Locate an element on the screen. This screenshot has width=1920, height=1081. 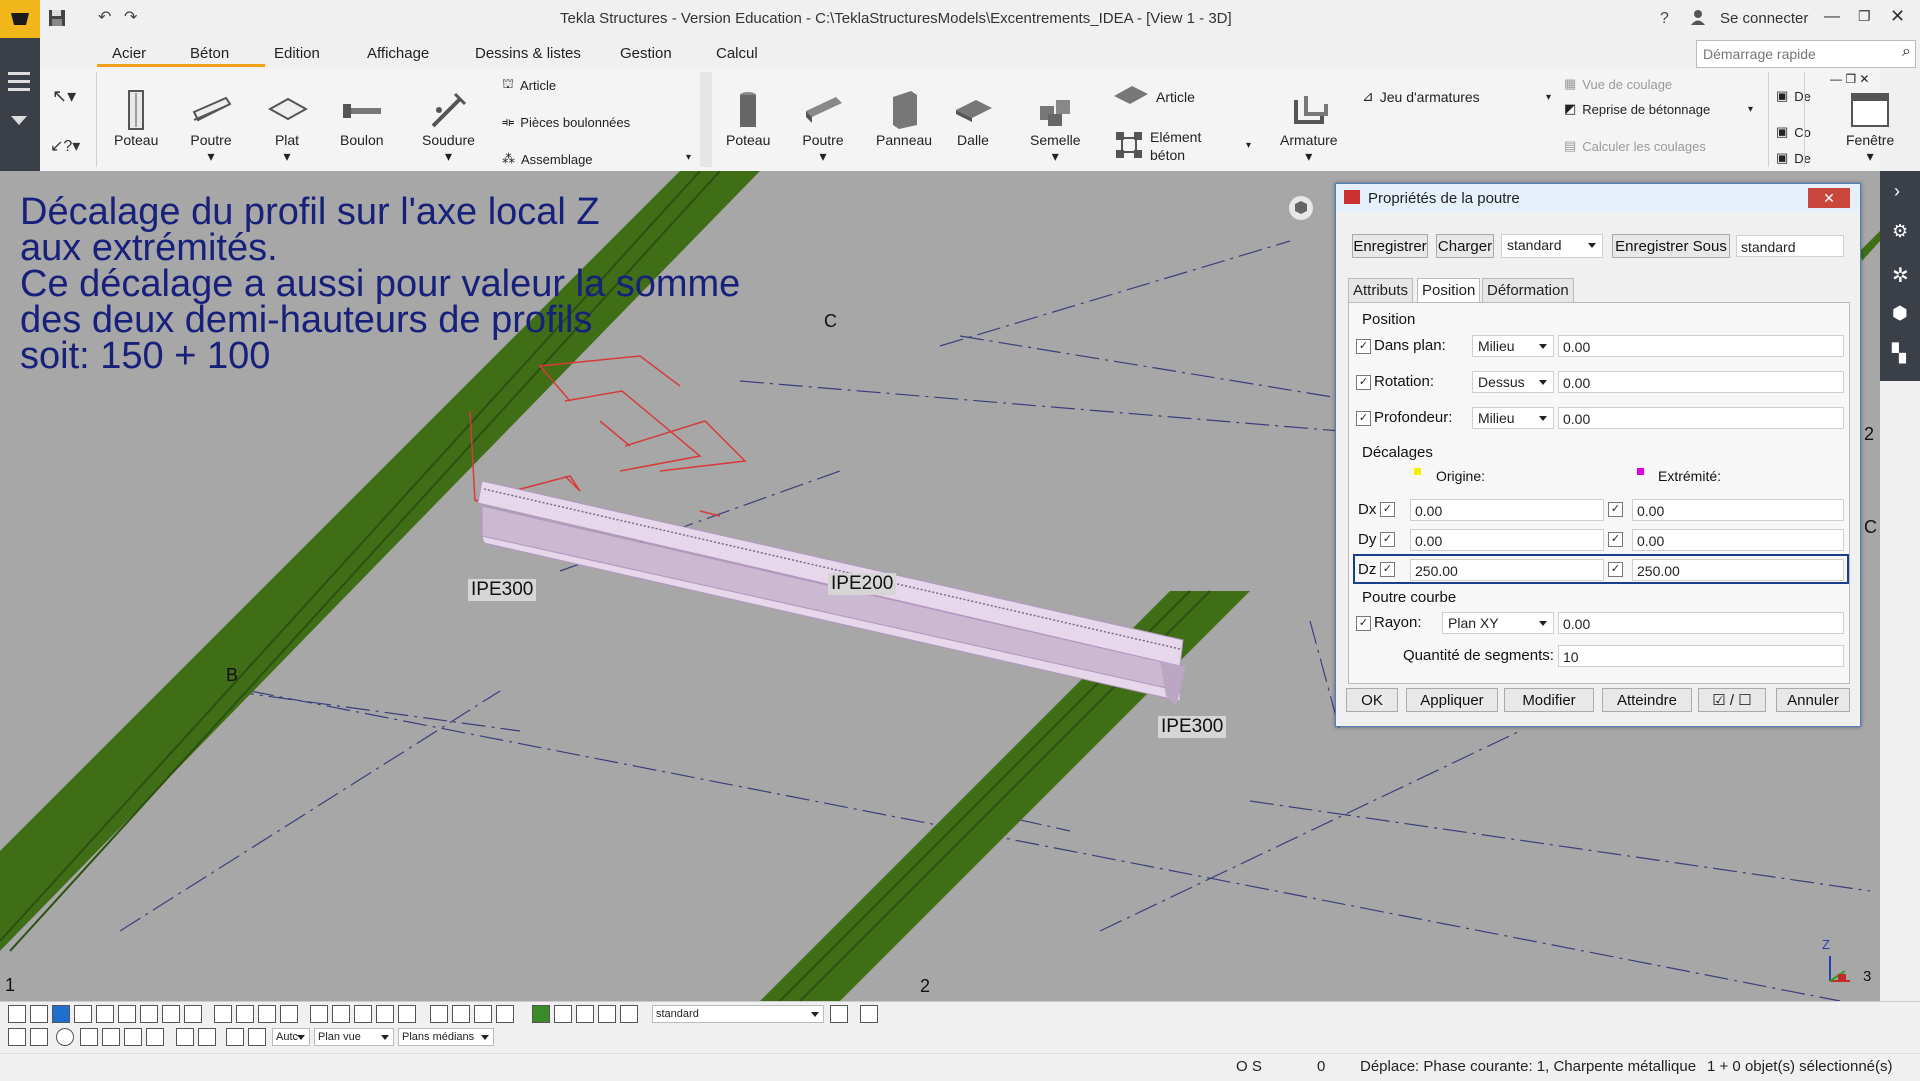
snap-ref-icon is located at coordinates (223, 1014).